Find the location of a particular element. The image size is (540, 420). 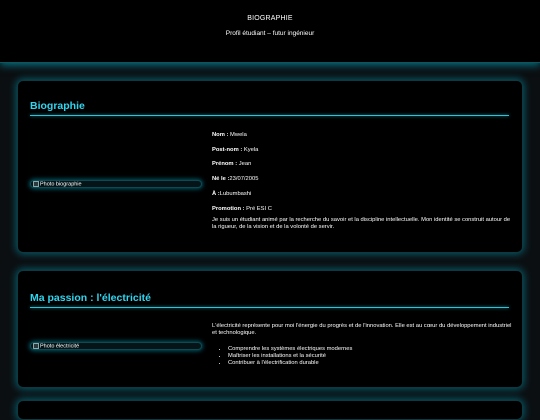

page-subtitle: Profil étudiant – futur ingénieur is located at coordinates (270, 33).